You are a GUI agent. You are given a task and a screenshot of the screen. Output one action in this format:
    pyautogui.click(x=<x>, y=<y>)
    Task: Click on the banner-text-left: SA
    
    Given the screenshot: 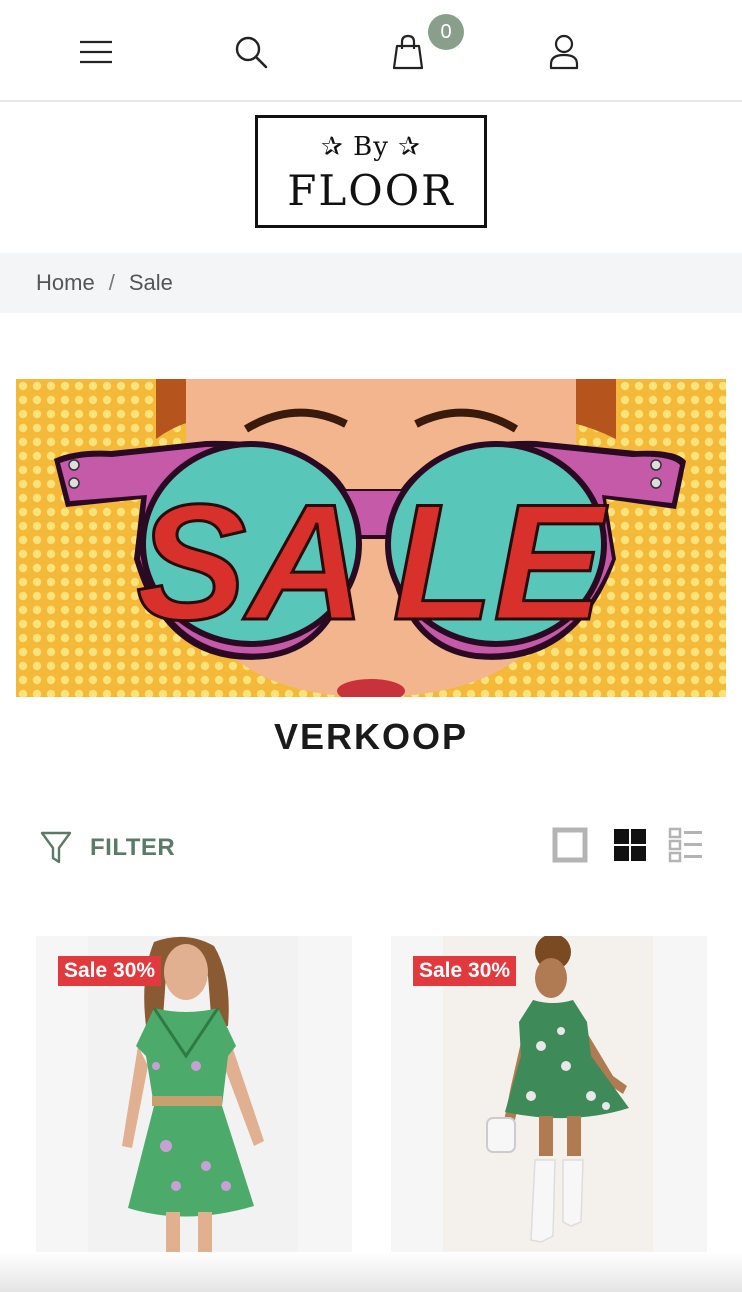 What is the action you would take?
    pyautogui.click(x=250, y=562)
    